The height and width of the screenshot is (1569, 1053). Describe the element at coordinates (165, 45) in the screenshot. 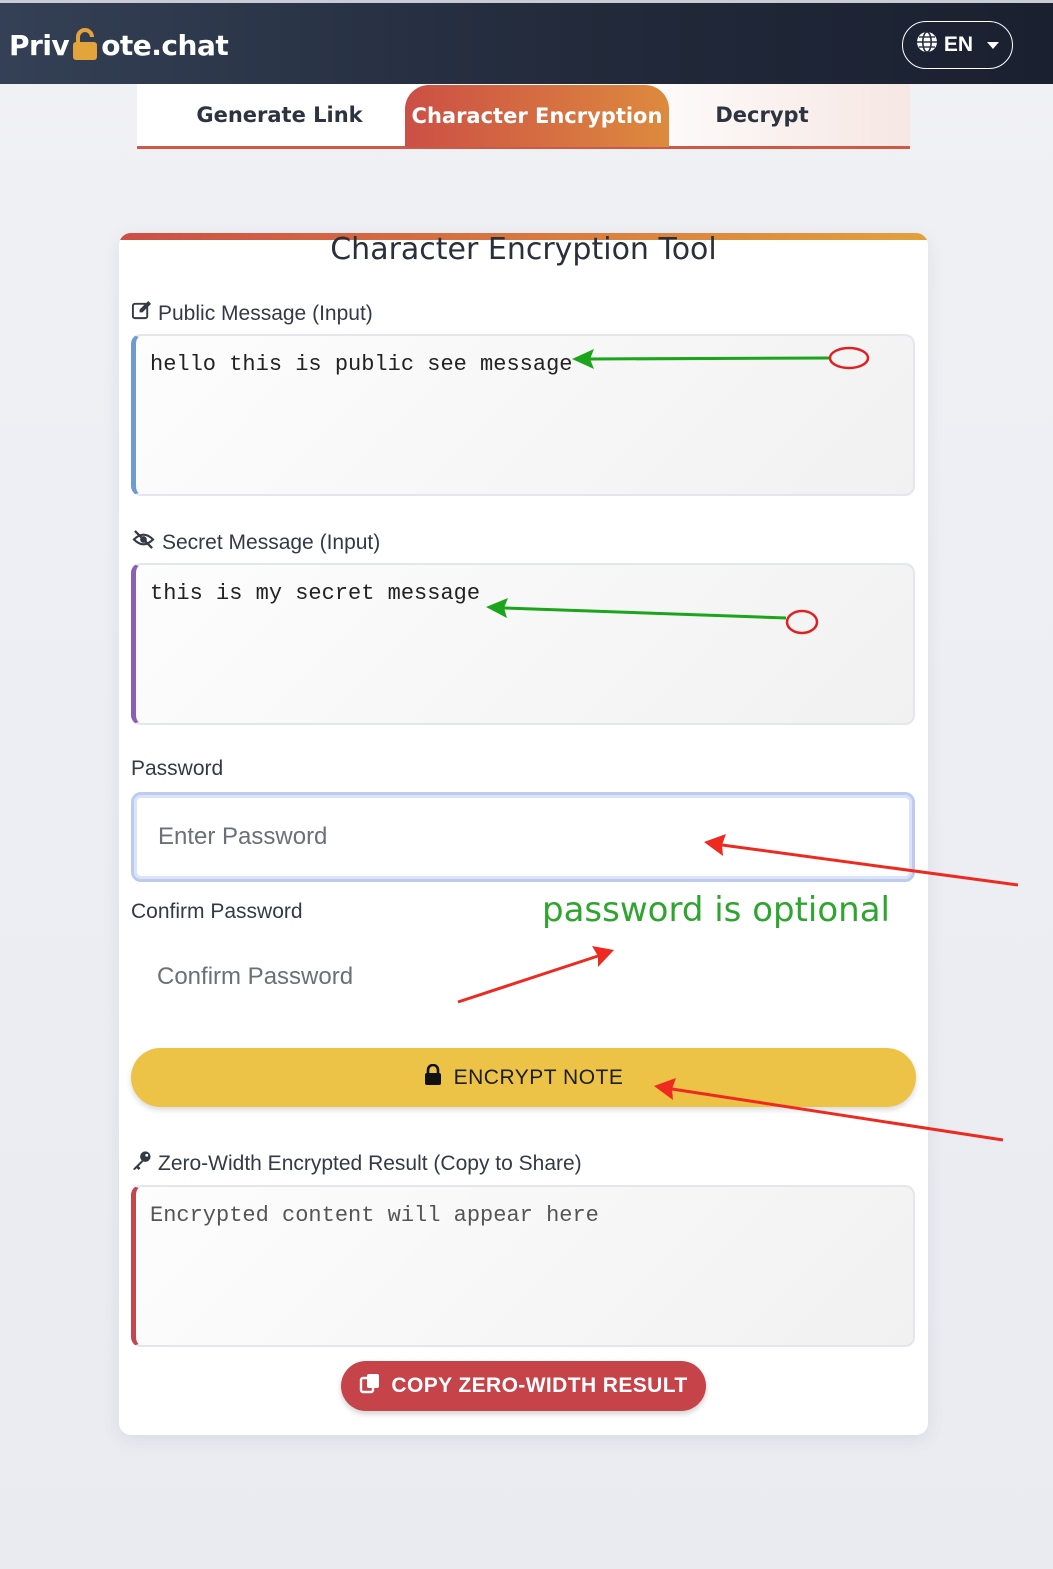

I see `brand-text-end: ote.chat` at that location.